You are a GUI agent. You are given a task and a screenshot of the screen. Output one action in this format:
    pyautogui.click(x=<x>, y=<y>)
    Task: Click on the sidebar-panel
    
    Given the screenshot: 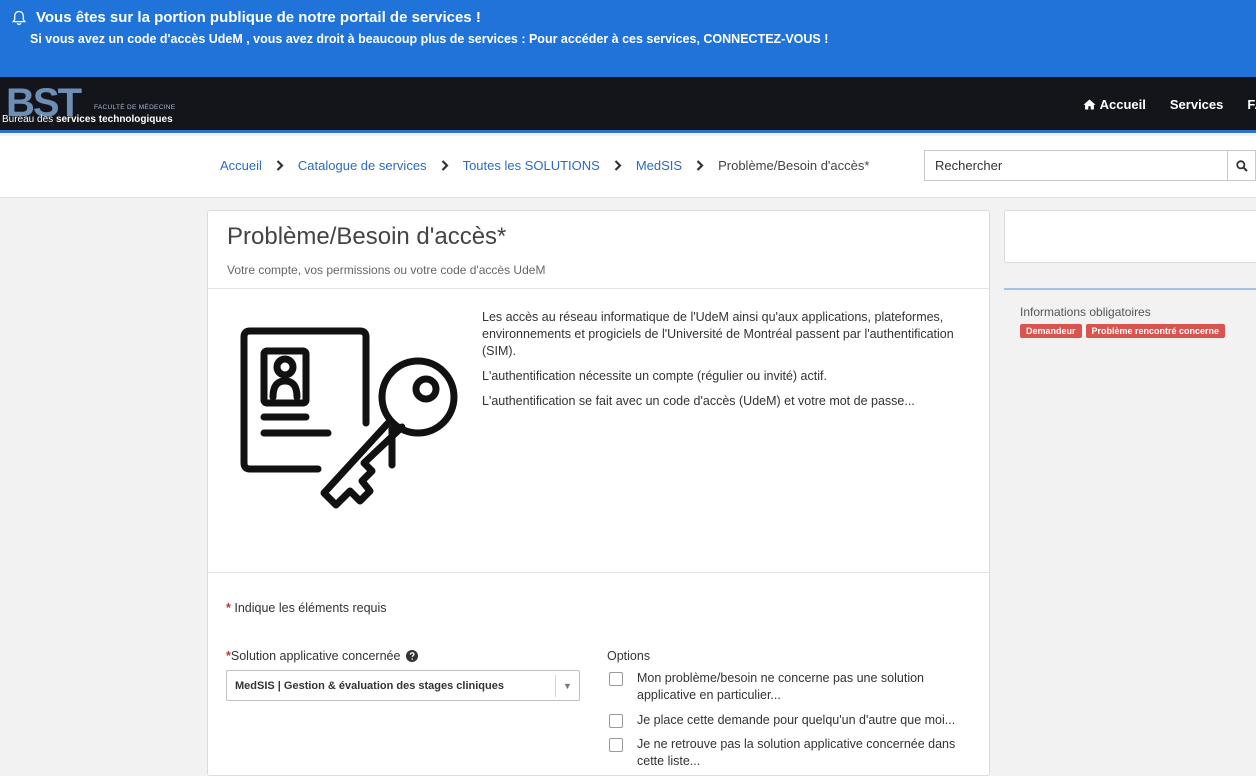 What is the action you would take?
    pyautogui.click(x=1130, y=236)
    